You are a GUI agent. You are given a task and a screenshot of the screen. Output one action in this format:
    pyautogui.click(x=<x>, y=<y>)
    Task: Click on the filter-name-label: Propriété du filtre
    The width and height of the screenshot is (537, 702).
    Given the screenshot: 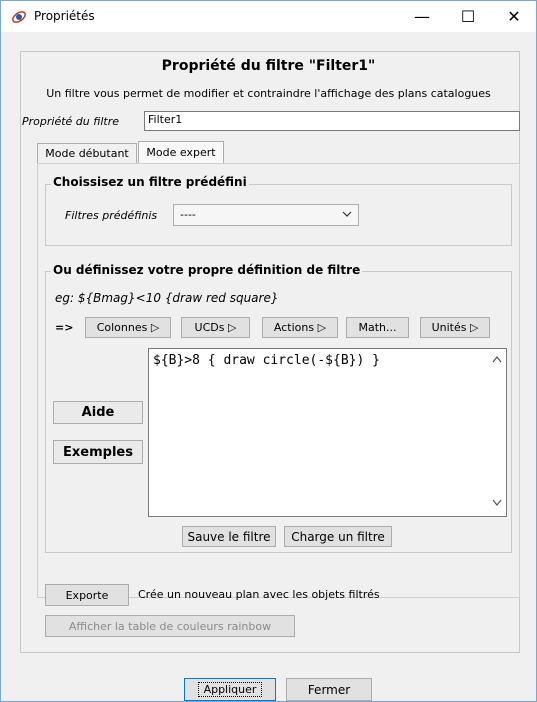 What is the action you would take?
    pyautogui.click(x=71, y=121)
    